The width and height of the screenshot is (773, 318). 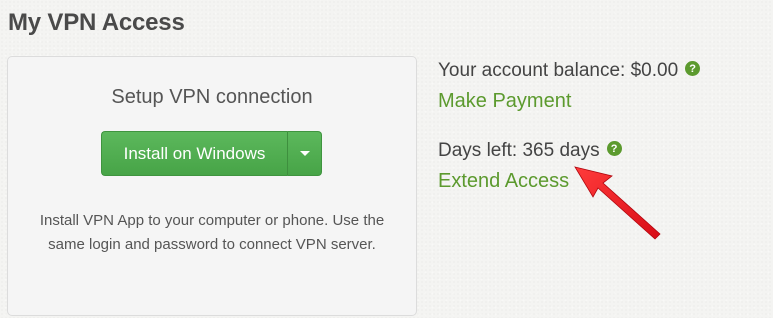 What do you see at coordinates (558, 70) in the screenshot?
I see `account-balance-text: Your account balance: $0.00` at bounding box center [558, 70].